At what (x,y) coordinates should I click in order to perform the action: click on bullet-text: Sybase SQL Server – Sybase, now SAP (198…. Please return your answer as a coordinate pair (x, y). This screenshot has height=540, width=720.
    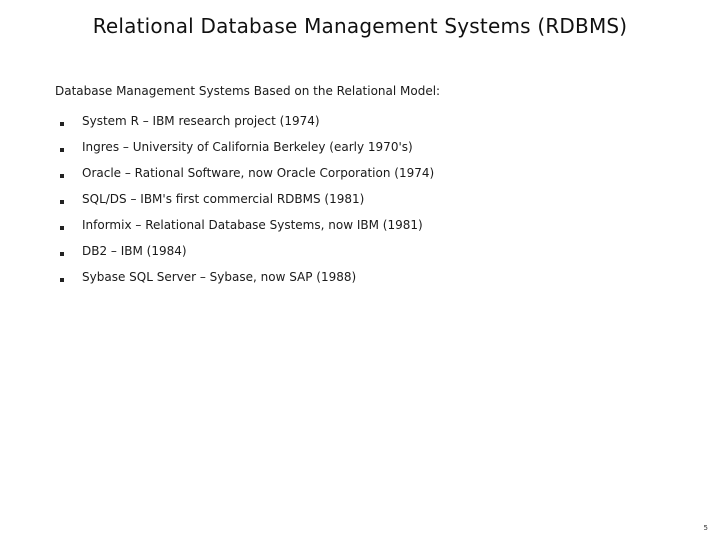
    Looking at the image, I should click on (219, 277).